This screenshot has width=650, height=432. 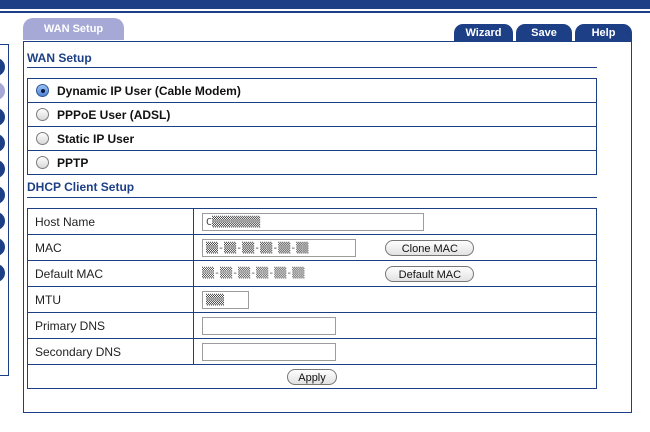 I want to click on primary-dns-label: Primary DNS, so click(x=110, y=325).